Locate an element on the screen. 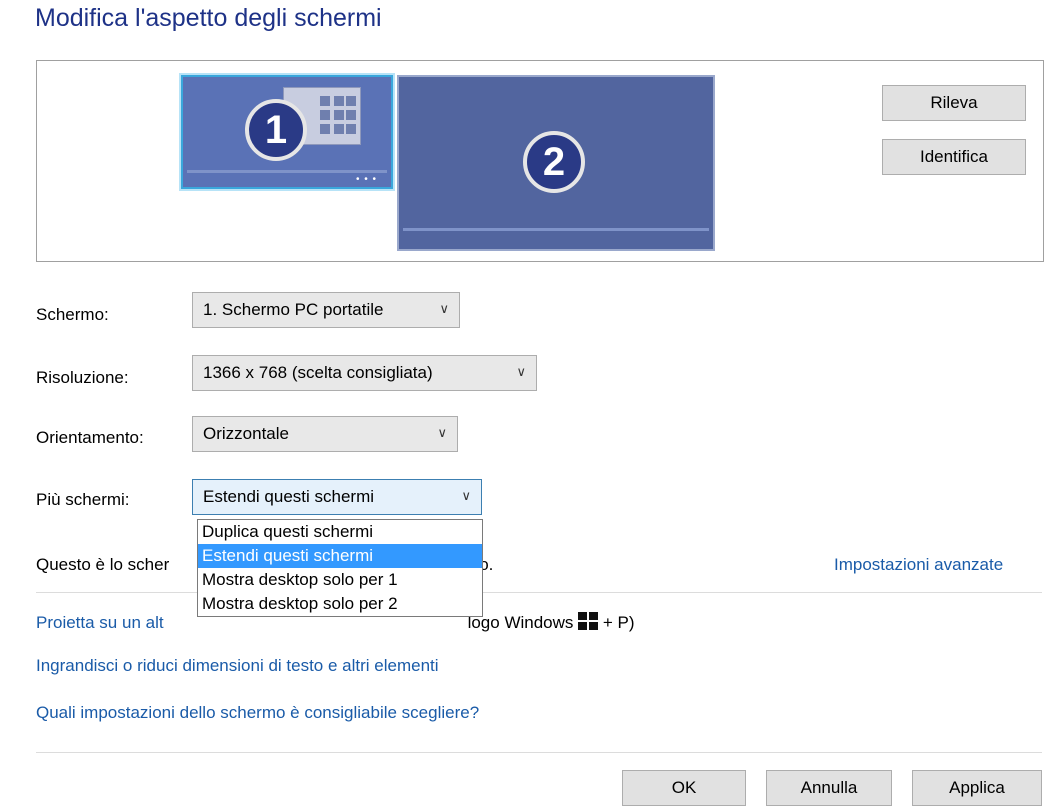 Image resolution: width=1060 pixels, height=808 pixels. project-link-tail: + P) is located at coordinates (618, 622).